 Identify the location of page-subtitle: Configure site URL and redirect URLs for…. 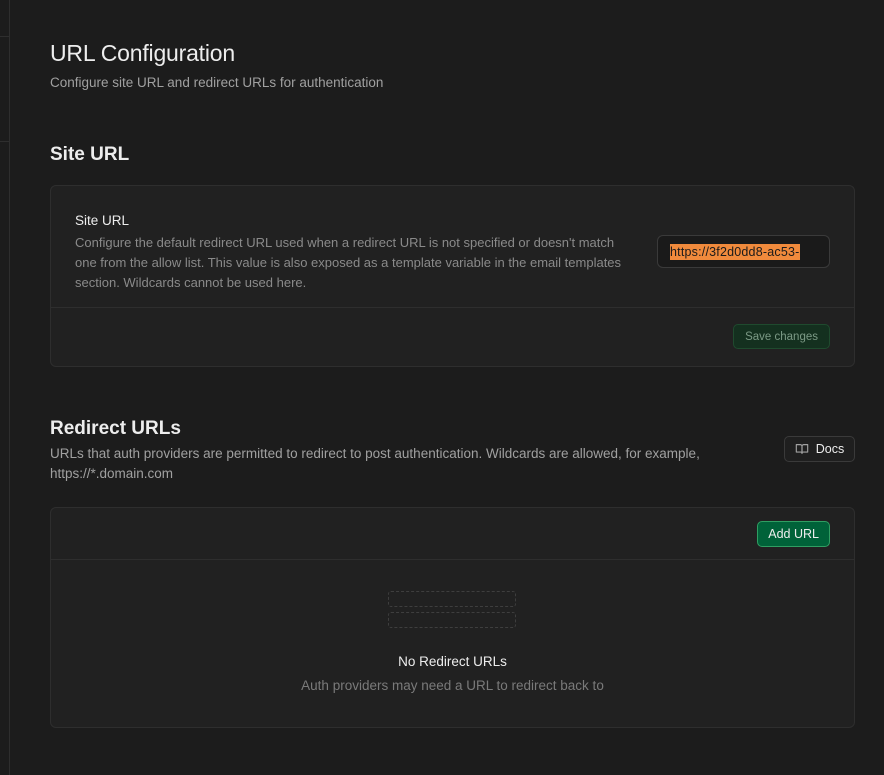
(217, 82).